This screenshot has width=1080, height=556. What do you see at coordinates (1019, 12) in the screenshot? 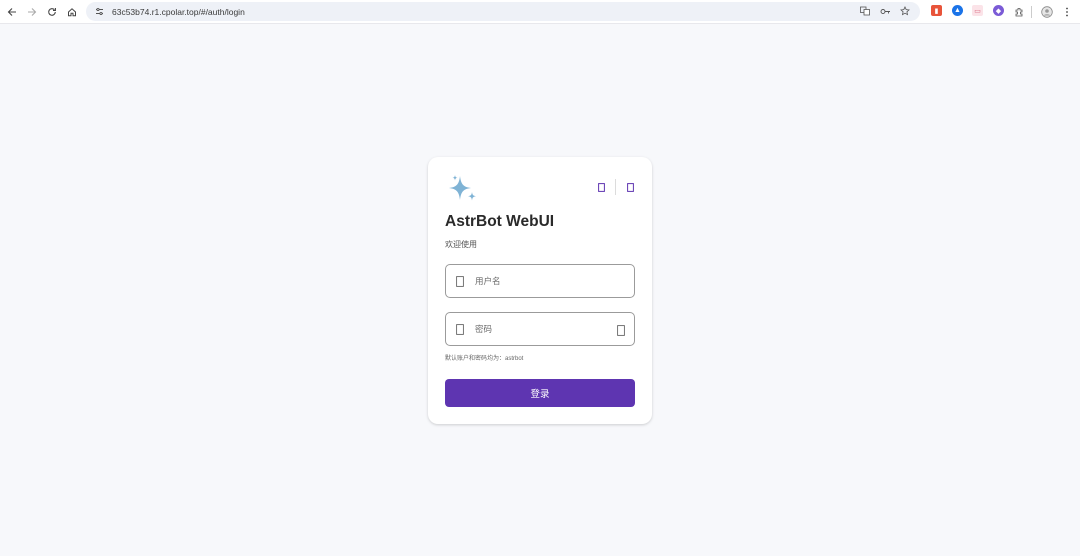
I see `extensions-icon` at bounding box center [1019, 12].